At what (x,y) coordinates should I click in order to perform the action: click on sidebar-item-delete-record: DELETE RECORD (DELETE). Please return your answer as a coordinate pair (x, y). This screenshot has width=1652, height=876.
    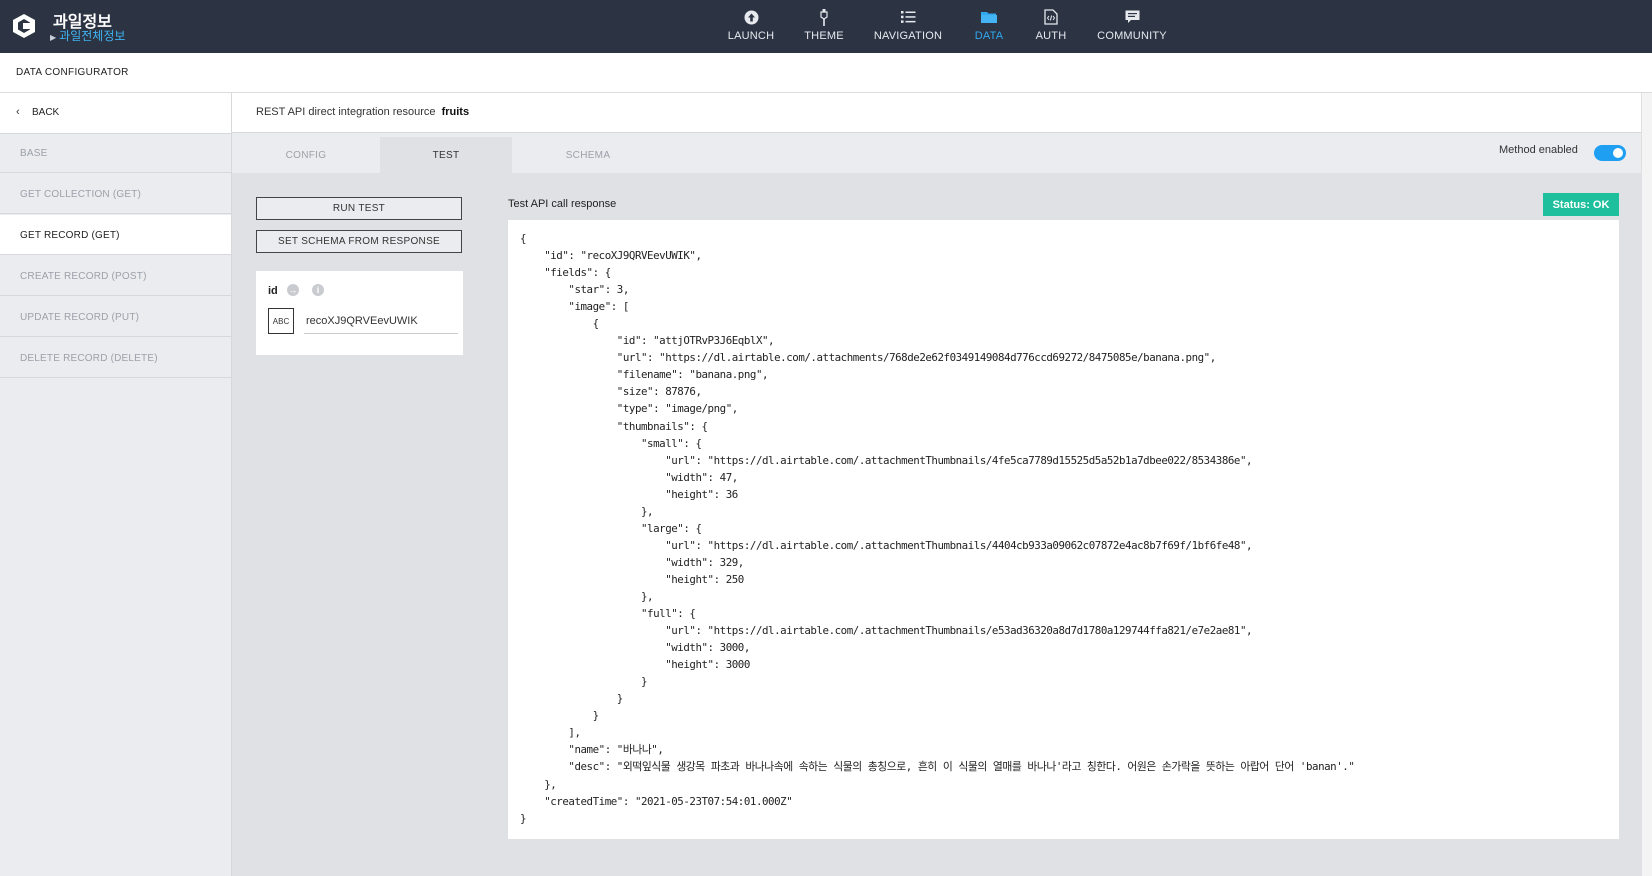
    Looking at the image, I should click on (115, 358).